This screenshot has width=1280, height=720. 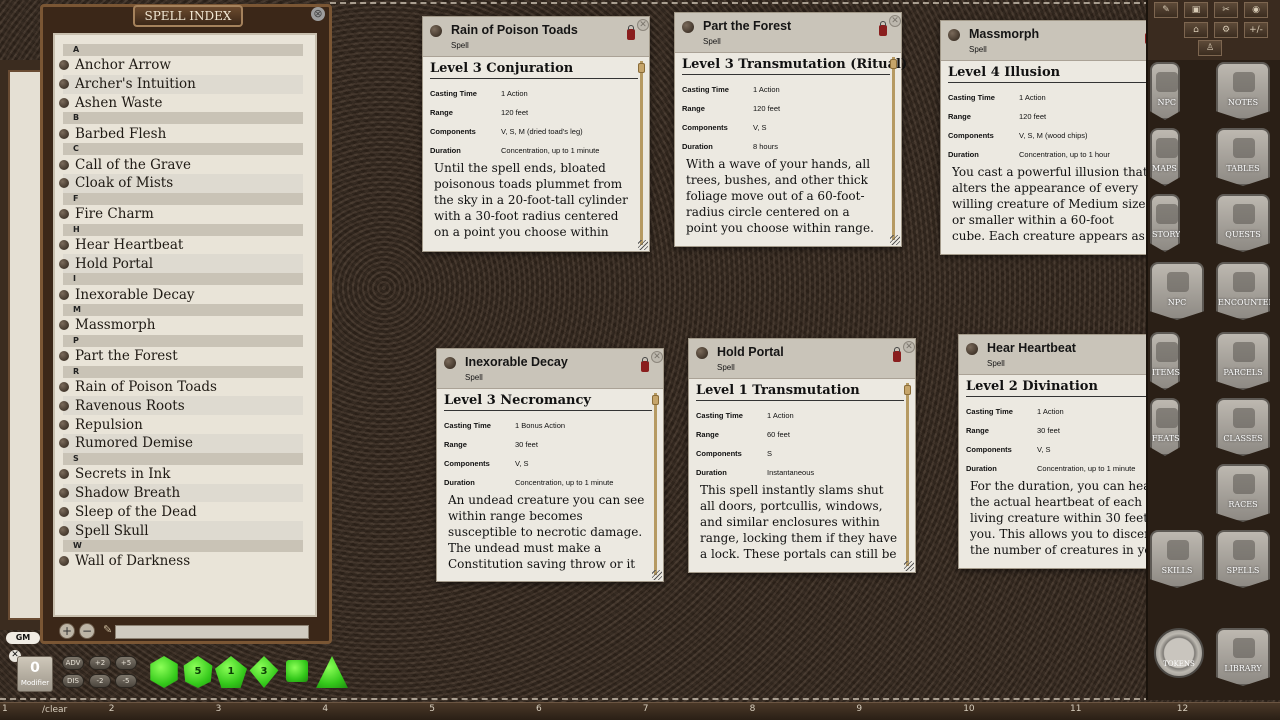 I want to click on sidebar-button-encounters: ENCOUNTERS, so click(x=1243, y=291).